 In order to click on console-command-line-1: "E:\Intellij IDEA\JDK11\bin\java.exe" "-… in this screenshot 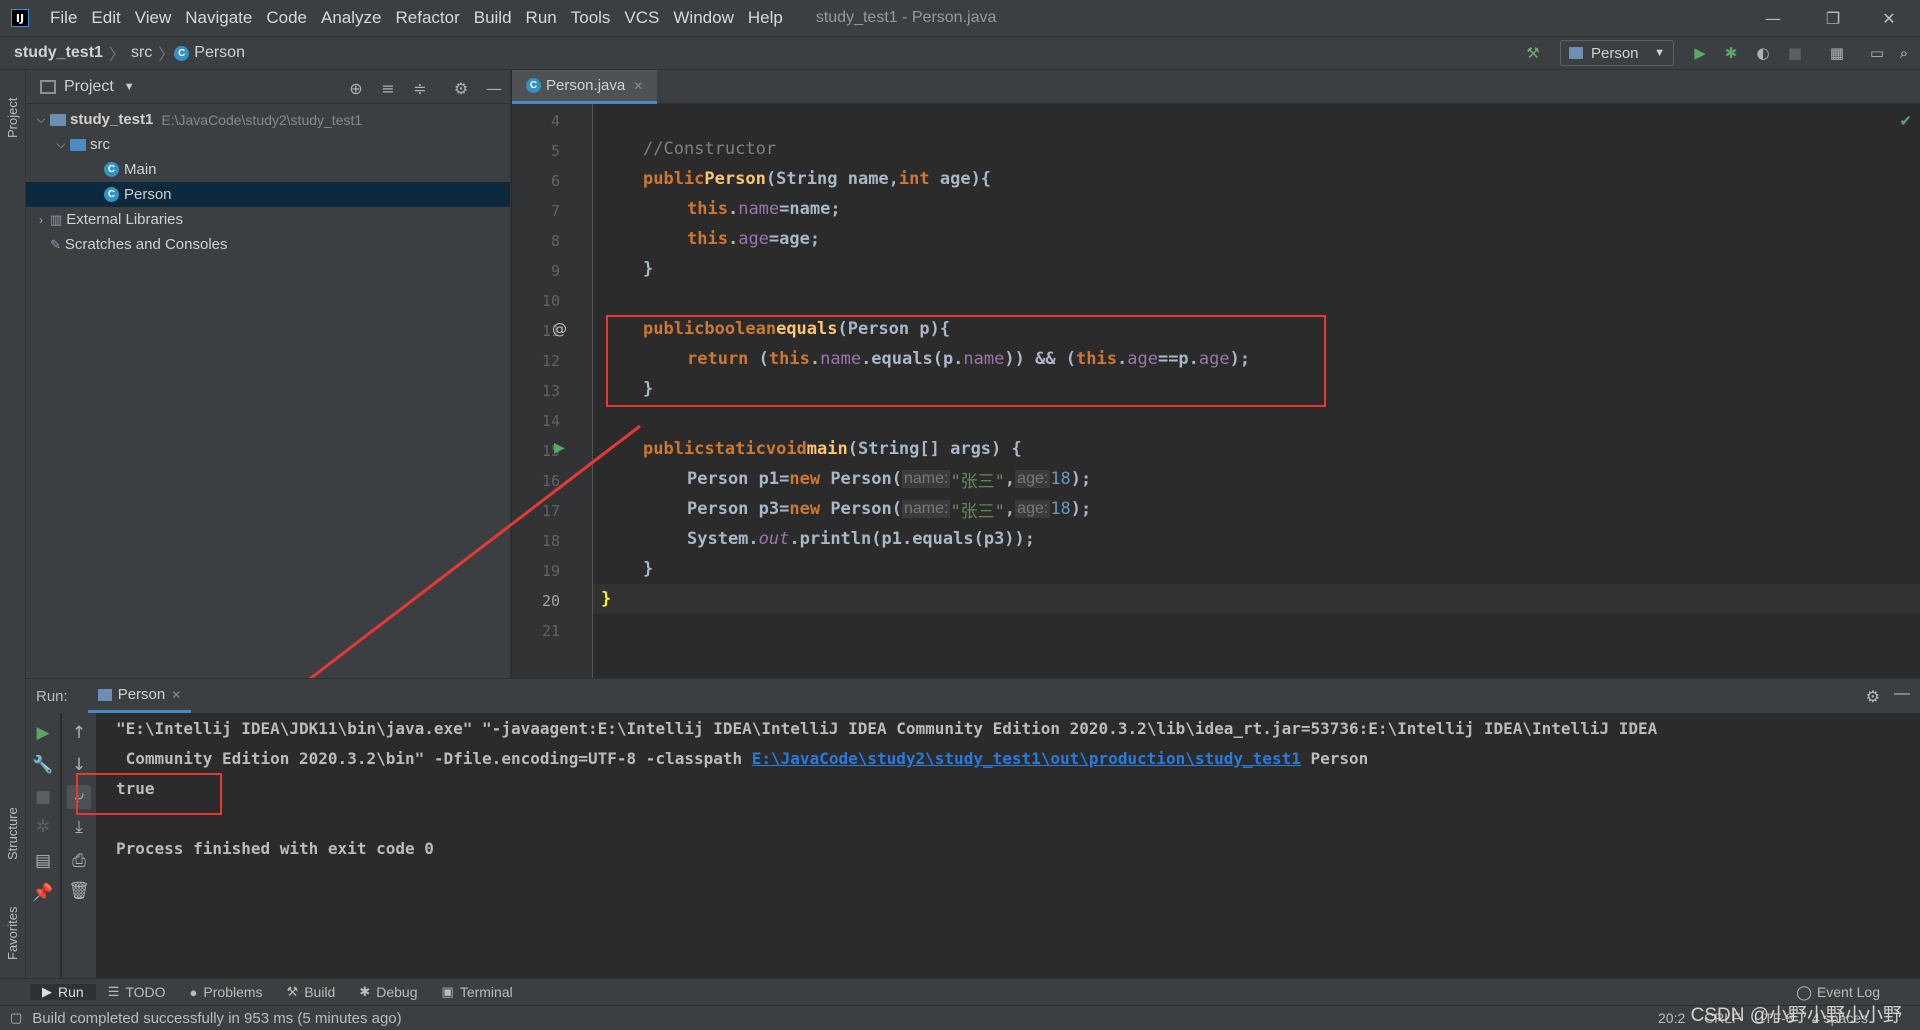, I will do `click(887, 728)`.